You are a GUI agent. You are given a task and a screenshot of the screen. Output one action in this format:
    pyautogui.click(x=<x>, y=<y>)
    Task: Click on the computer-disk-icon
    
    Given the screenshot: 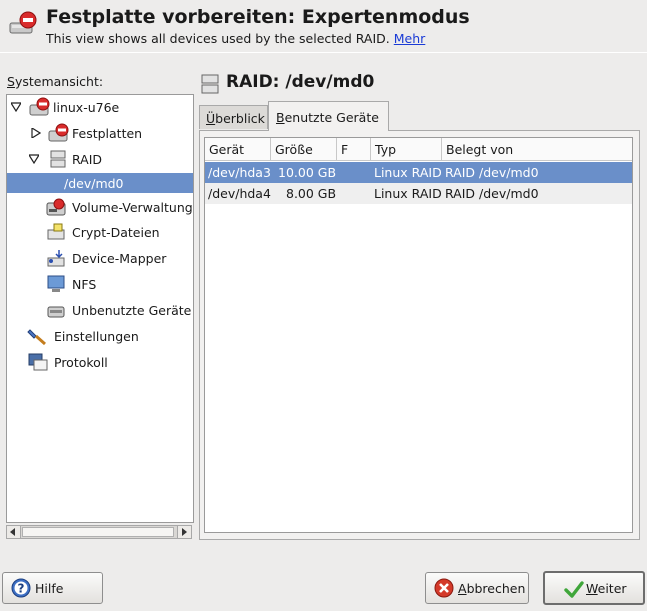 What is the action you would take?
    pyautogui.click(x=39, y=106)
    